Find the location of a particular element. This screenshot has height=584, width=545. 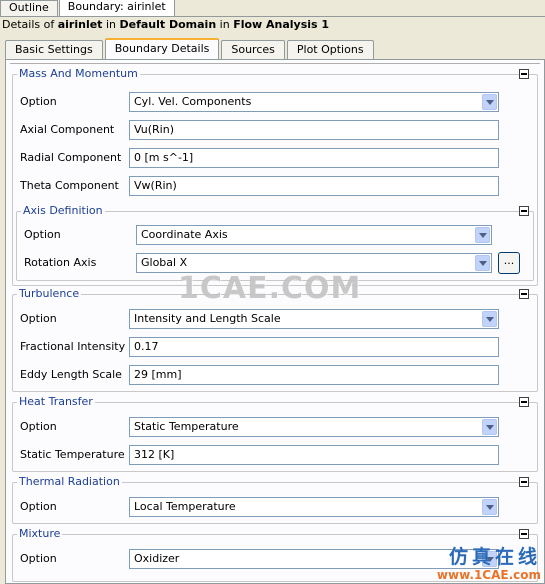

logo-chinese-text: 仿真在线 is located at coordinates (494, 557).